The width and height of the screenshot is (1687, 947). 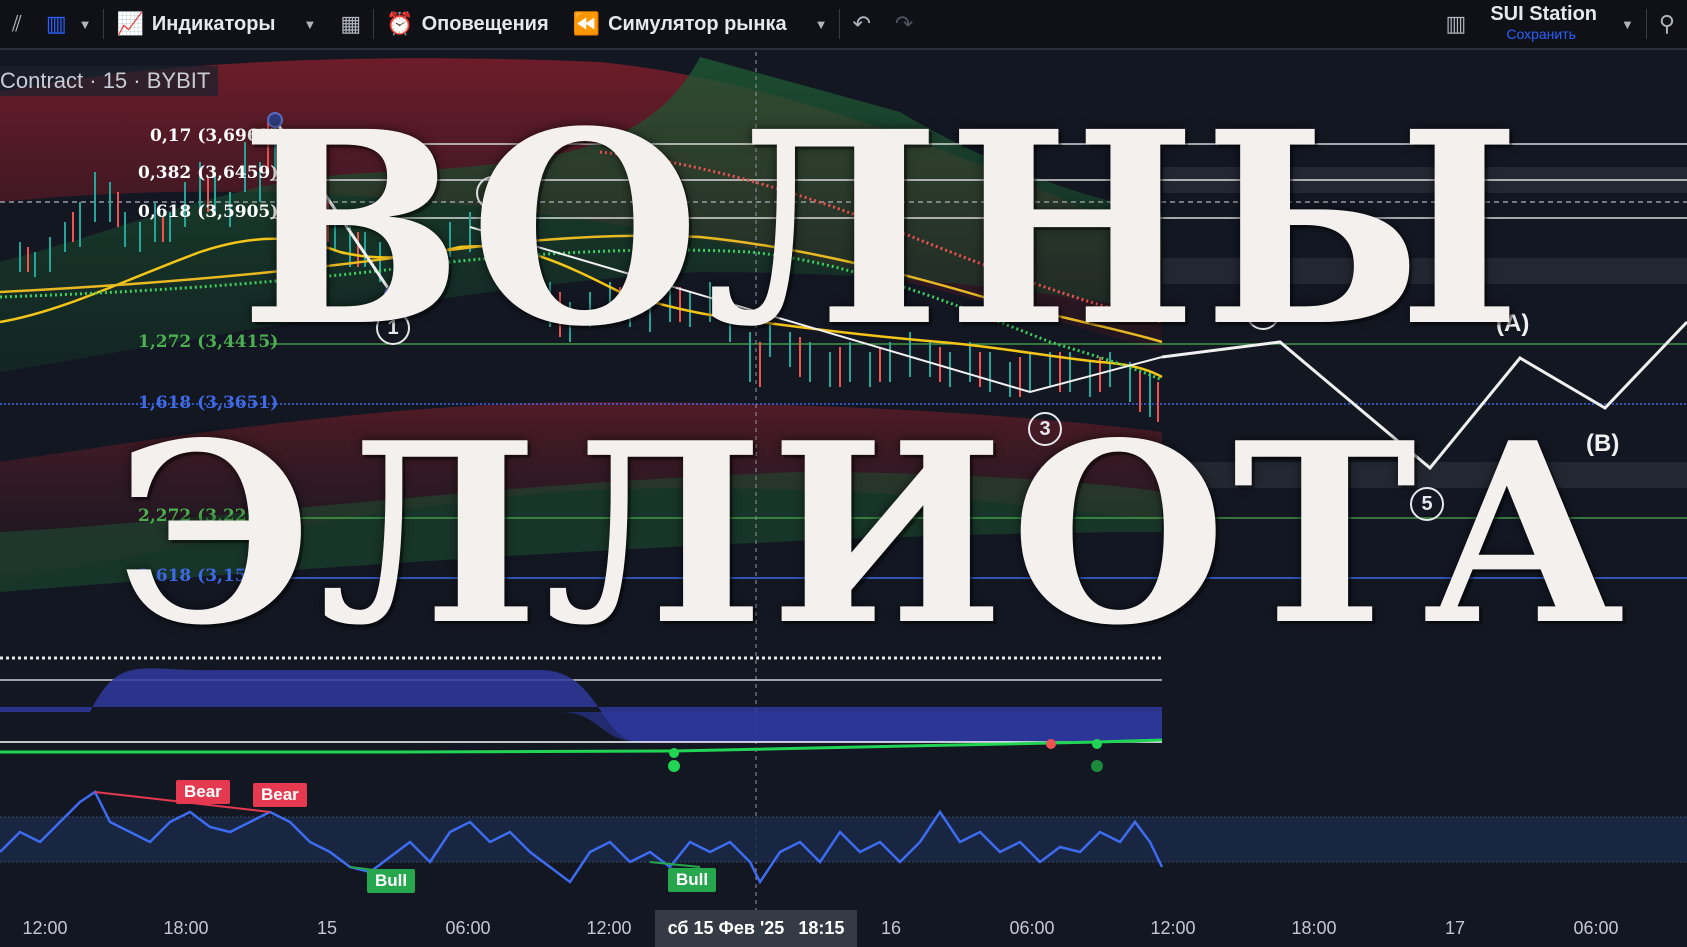 I want to click on redo-icon: ↷, so click(x=904, y=23).